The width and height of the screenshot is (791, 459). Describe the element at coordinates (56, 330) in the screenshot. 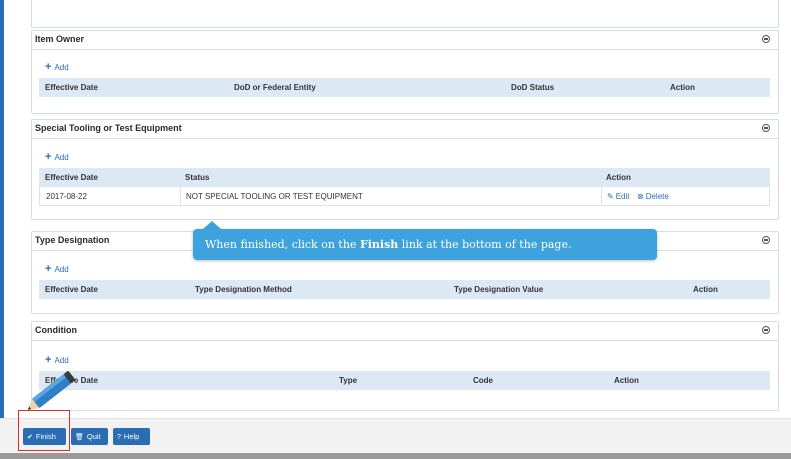

I see `panel-title: Condition` at that location.